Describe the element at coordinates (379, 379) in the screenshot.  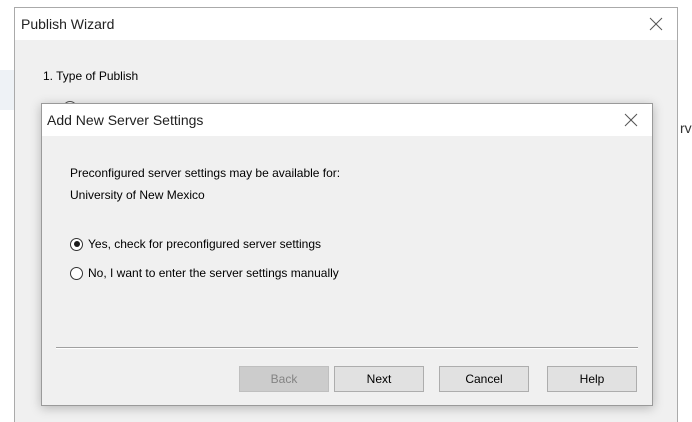
I see `next-button: Next` at that location.